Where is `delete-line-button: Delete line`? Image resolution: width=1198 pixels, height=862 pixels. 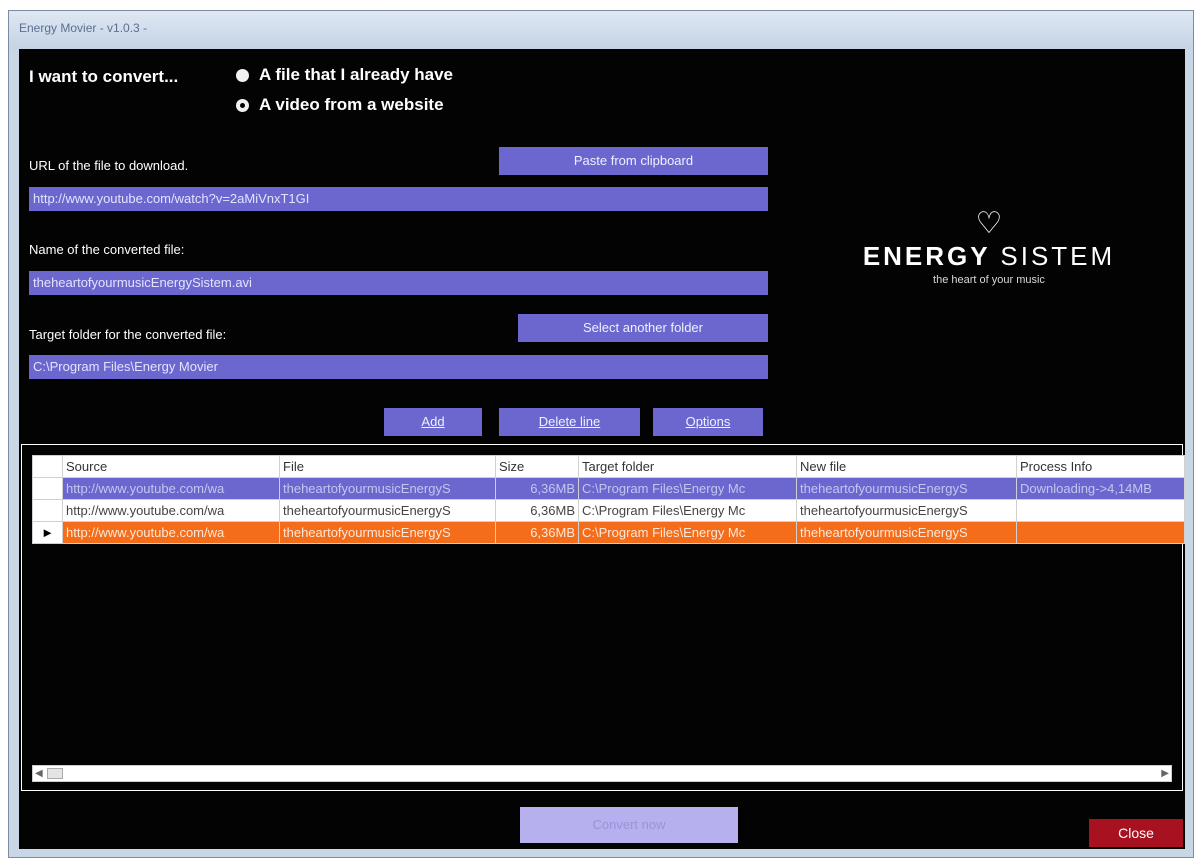 delete-line-button: Delete line is located at coordinates (569, 422).